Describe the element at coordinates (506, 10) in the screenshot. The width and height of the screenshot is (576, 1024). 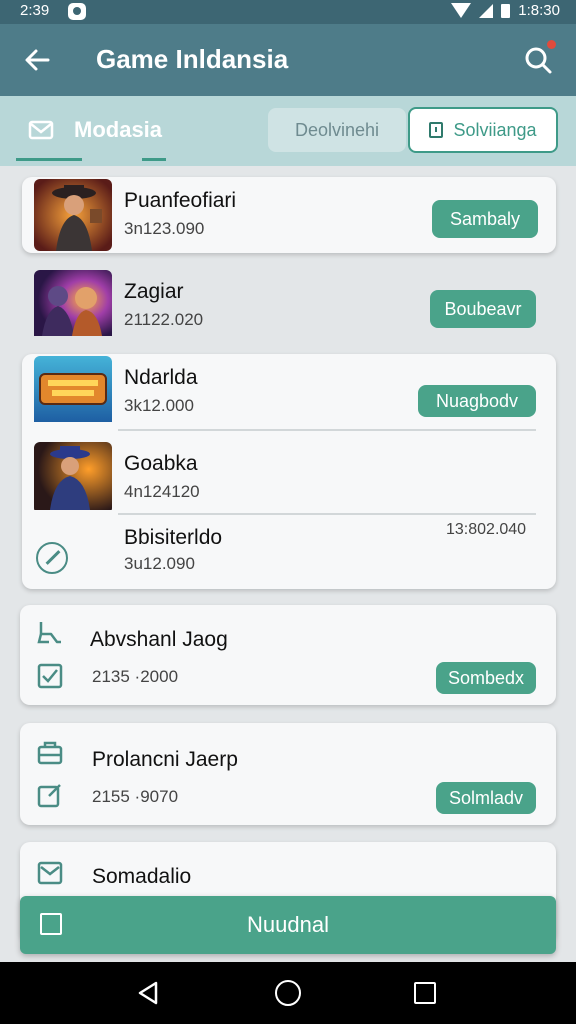
I see `battery-icon` at that location.